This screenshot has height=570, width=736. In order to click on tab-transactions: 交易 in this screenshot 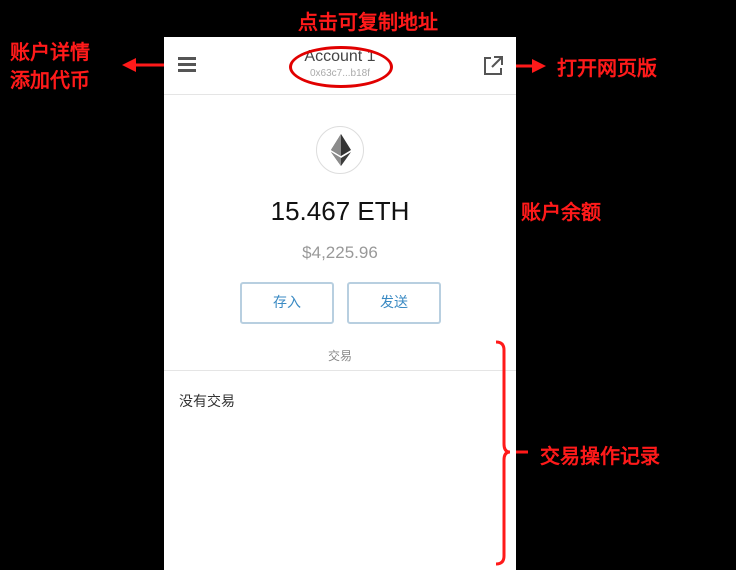, I will do `click(340, 355)`.